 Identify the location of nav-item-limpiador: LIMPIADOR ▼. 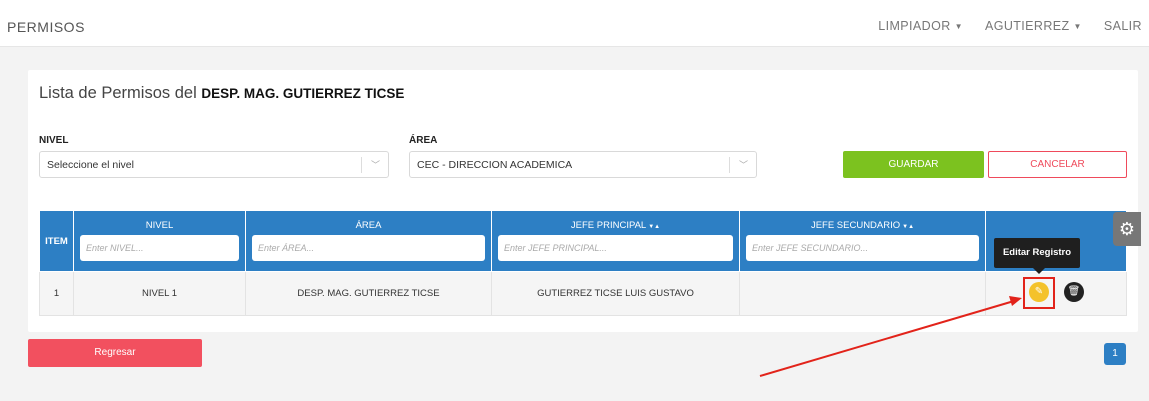
(920, 26).